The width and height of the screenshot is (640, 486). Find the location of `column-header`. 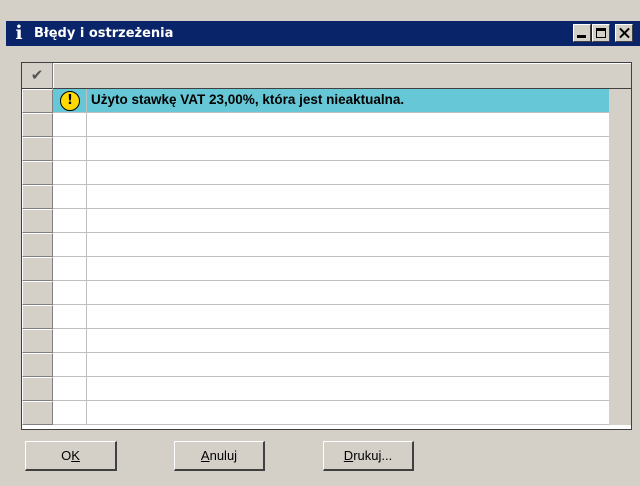

column-header is located at coordinates (342, 75).